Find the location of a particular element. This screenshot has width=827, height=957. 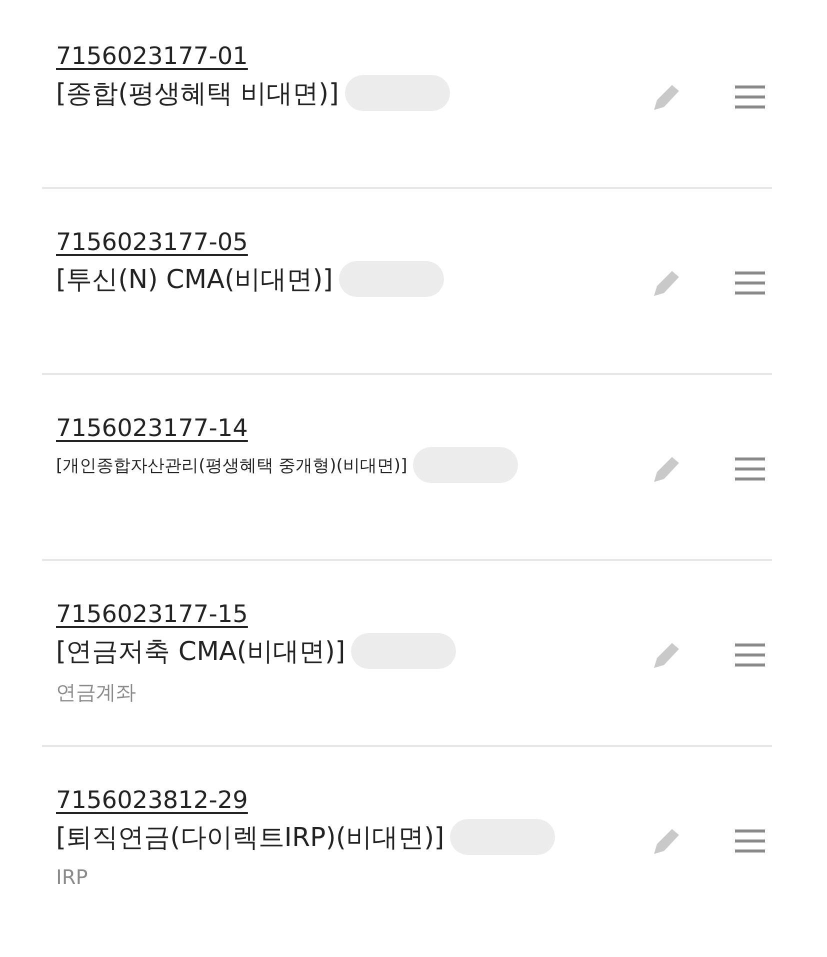

account-number-link: 7156023177-05 is located at coordinates (152, 242).